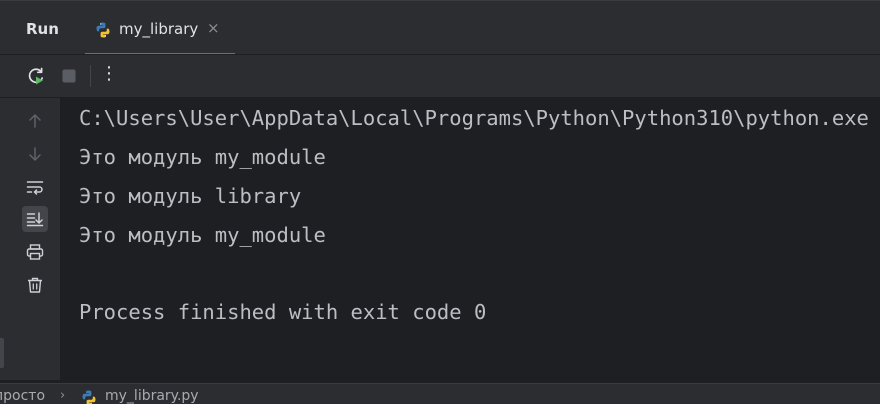 The height and width of the screenshot is (404, 880). I want to click on soft-wrap-icon, so click(35, 188).